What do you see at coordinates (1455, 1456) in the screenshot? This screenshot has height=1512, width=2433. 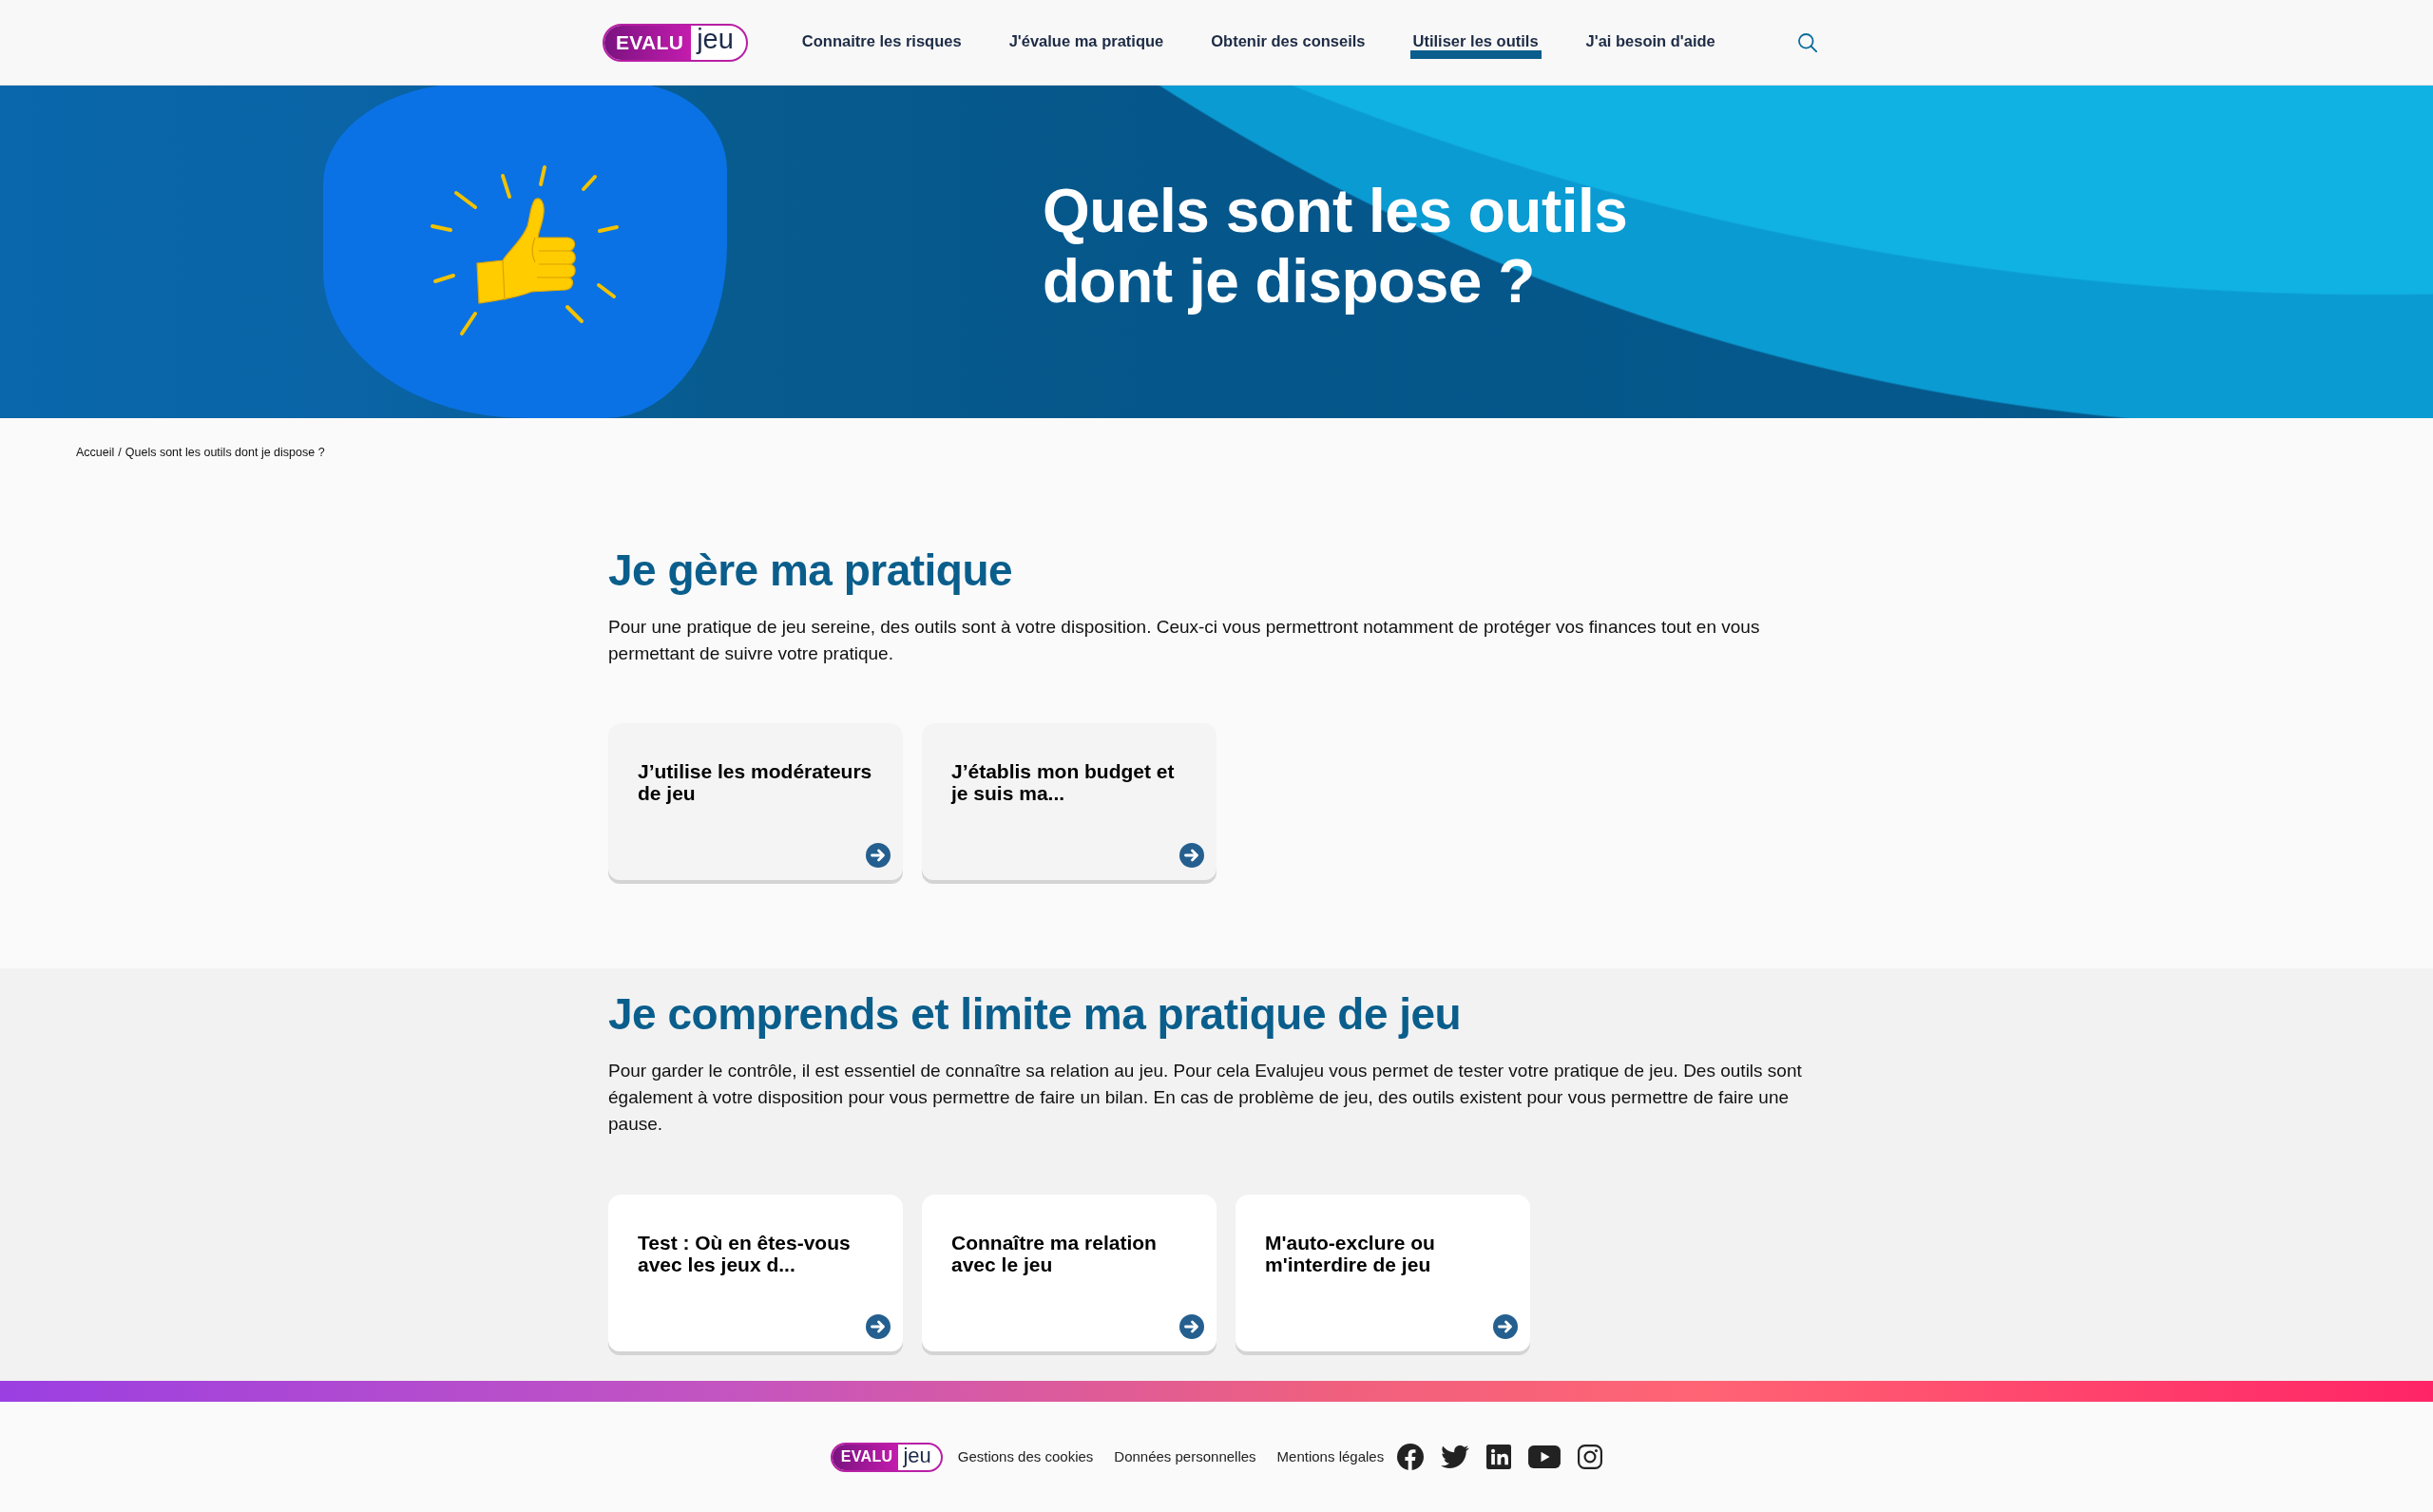 I see `twitter-icon` at bounding box center [1455, 1456].